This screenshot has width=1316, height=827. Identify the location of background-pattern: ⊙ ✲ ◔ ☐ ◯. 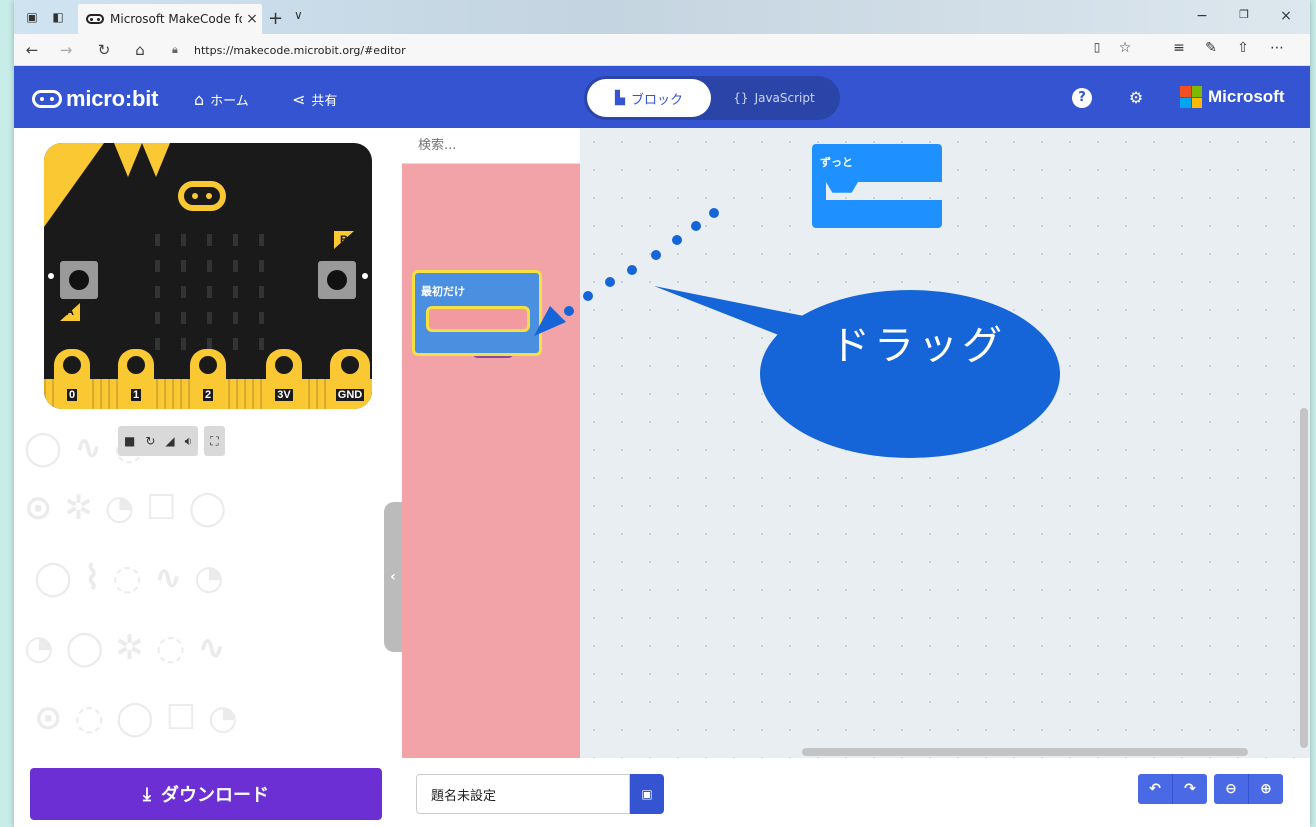
(125, 508).